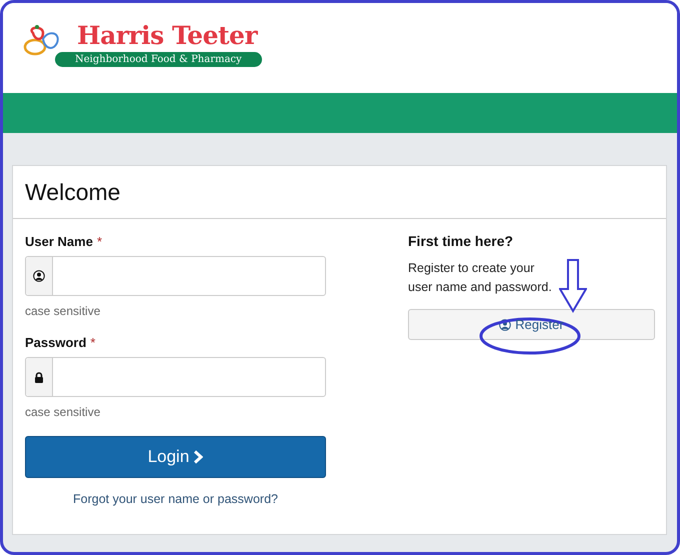 The image size is (680, 555). I want to click on chevron-icon, so click(198, 457).